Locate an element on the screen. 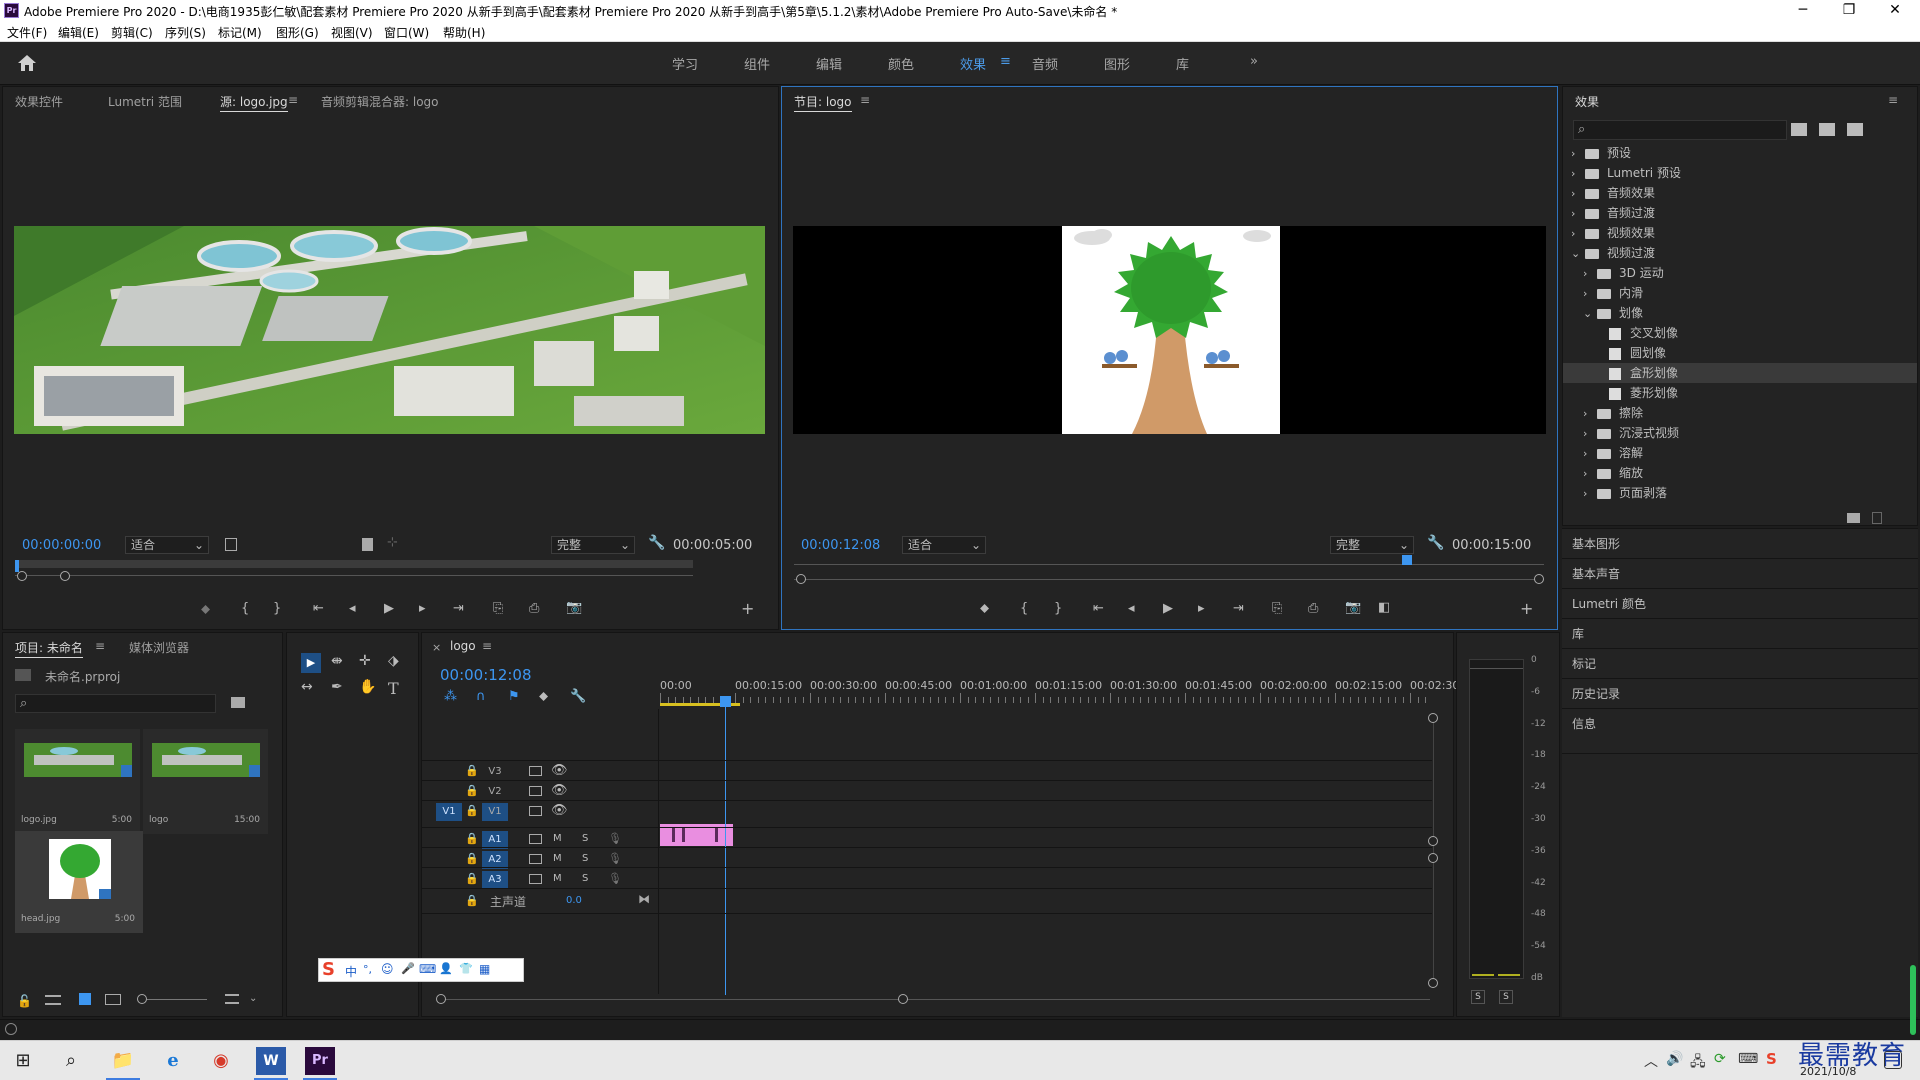 This screenshot has width=1920, height=1080. sort-icon is located at coordinates (232, 999).